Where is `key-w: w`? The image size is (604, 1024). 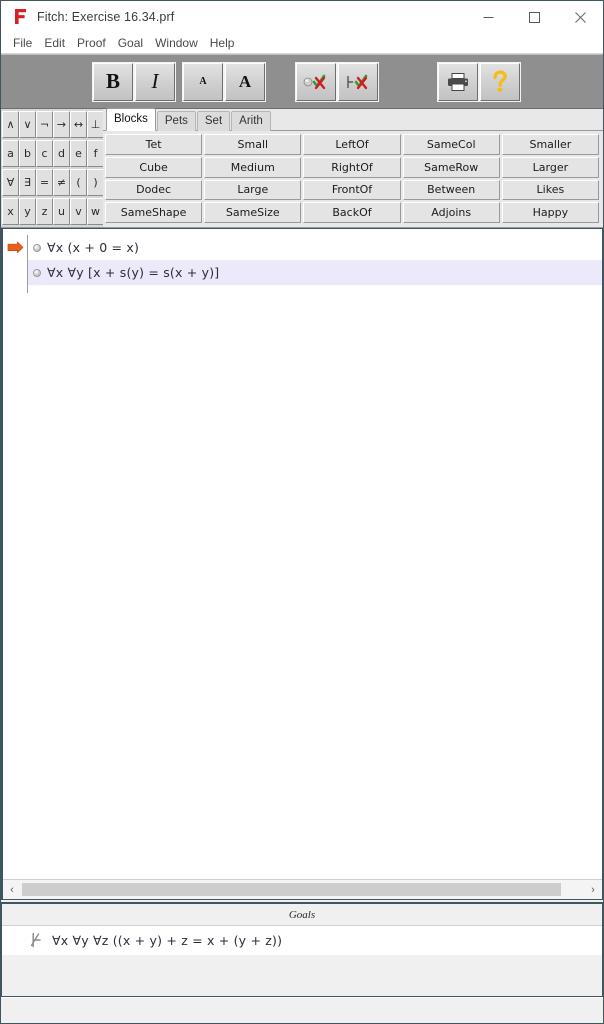 key-w: w is located at coordinates (95, 211).